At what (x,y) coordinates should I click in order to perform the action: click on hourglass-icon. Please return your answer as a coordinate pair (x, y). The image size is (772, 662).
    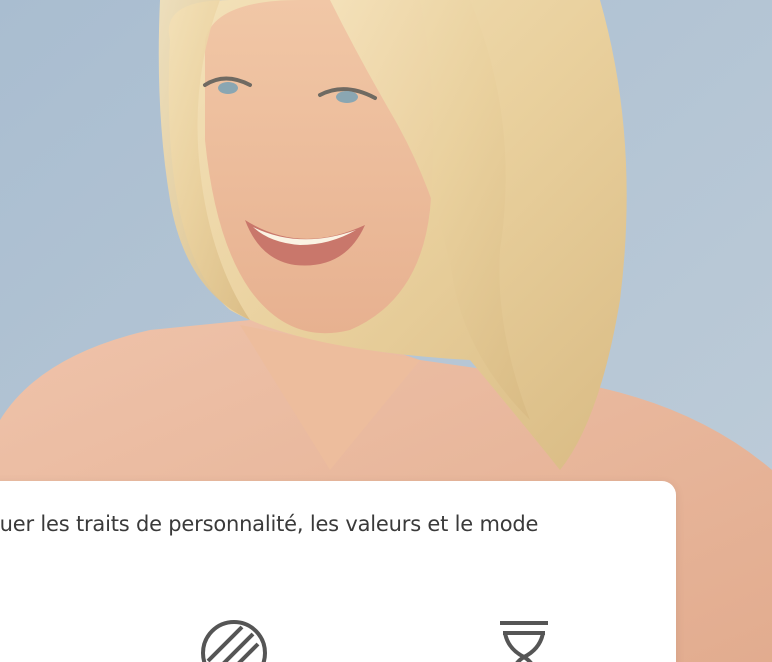
    Looking at the image, I should click on (524, 641).